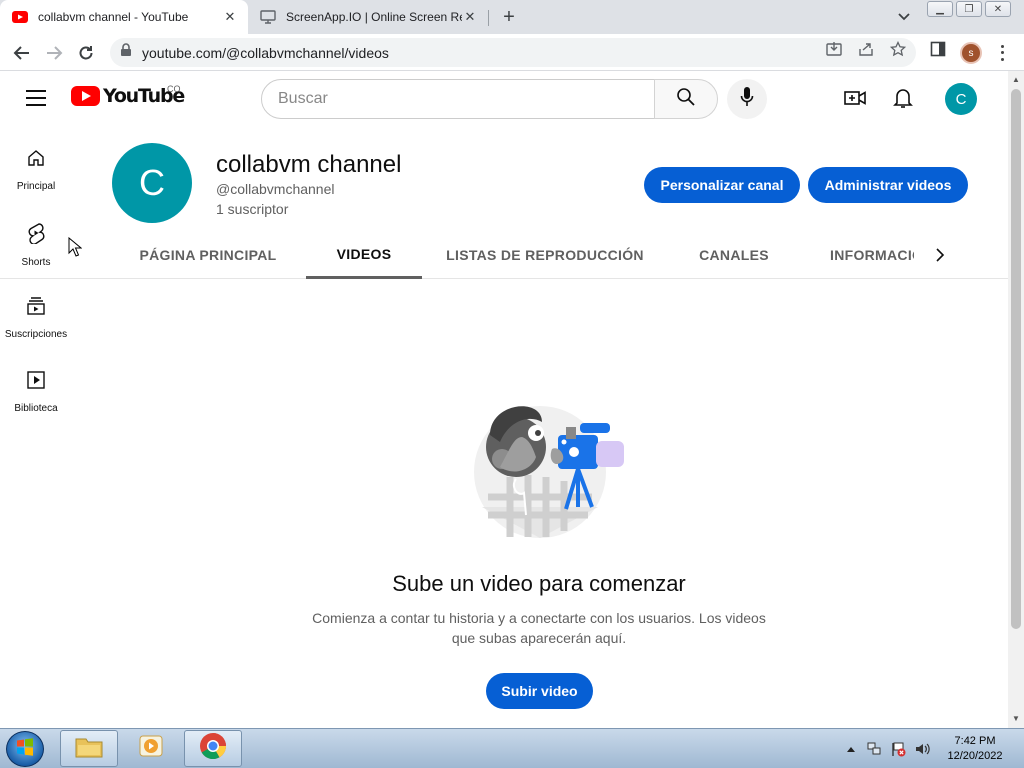  Describe the element at coordinates (961, 99) in the screenshot. I see `account-avatar: C` at that location.